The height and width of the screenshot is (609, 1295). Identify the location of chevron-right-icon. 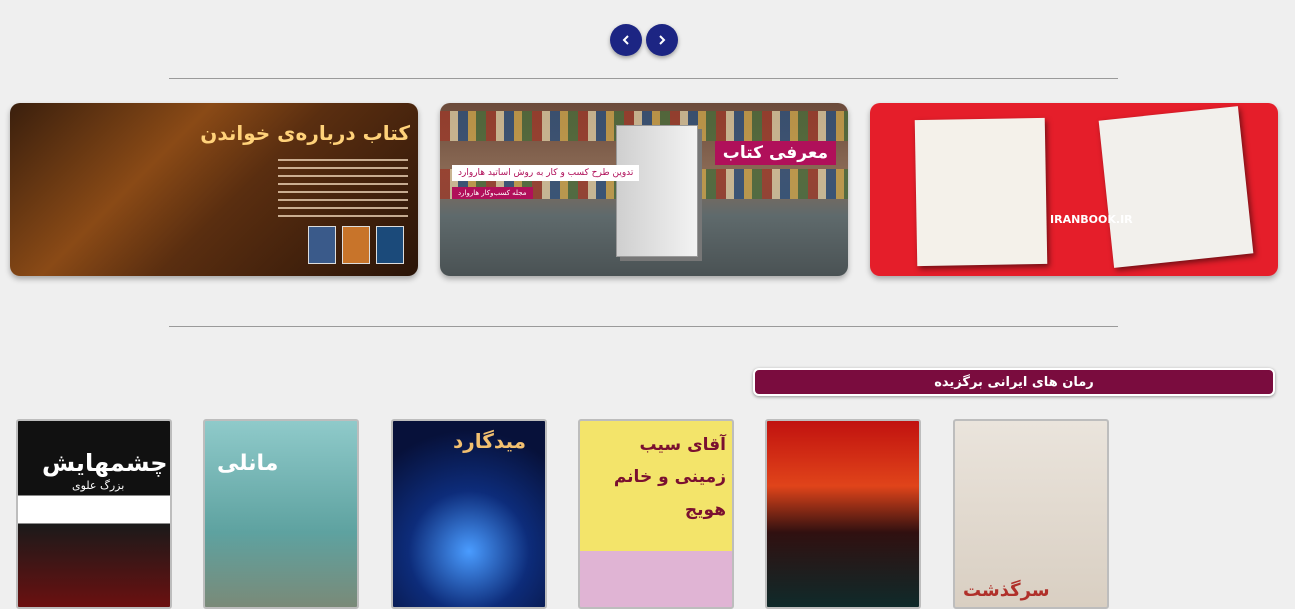
(662, 40).